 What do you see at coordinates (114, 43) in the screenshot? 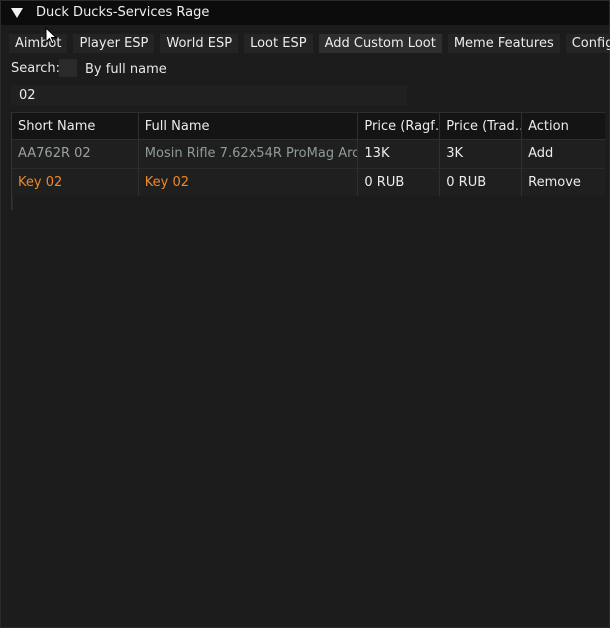
I see `tab-player-esp: Player ESP` at bounding box center [114, 43].